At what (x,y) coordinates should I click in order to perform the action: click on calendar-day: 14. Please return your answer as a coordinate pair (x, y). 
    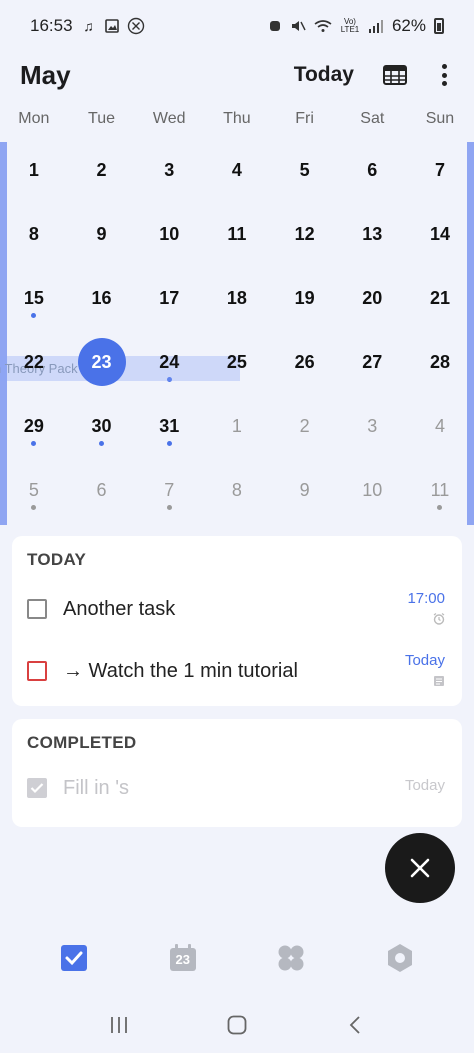
    Looking at the image, I should click on (440, 234).